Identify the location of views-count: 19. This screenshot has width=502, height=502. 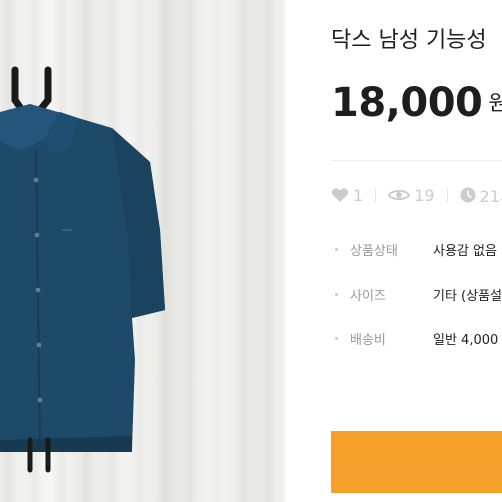
(424, 195).